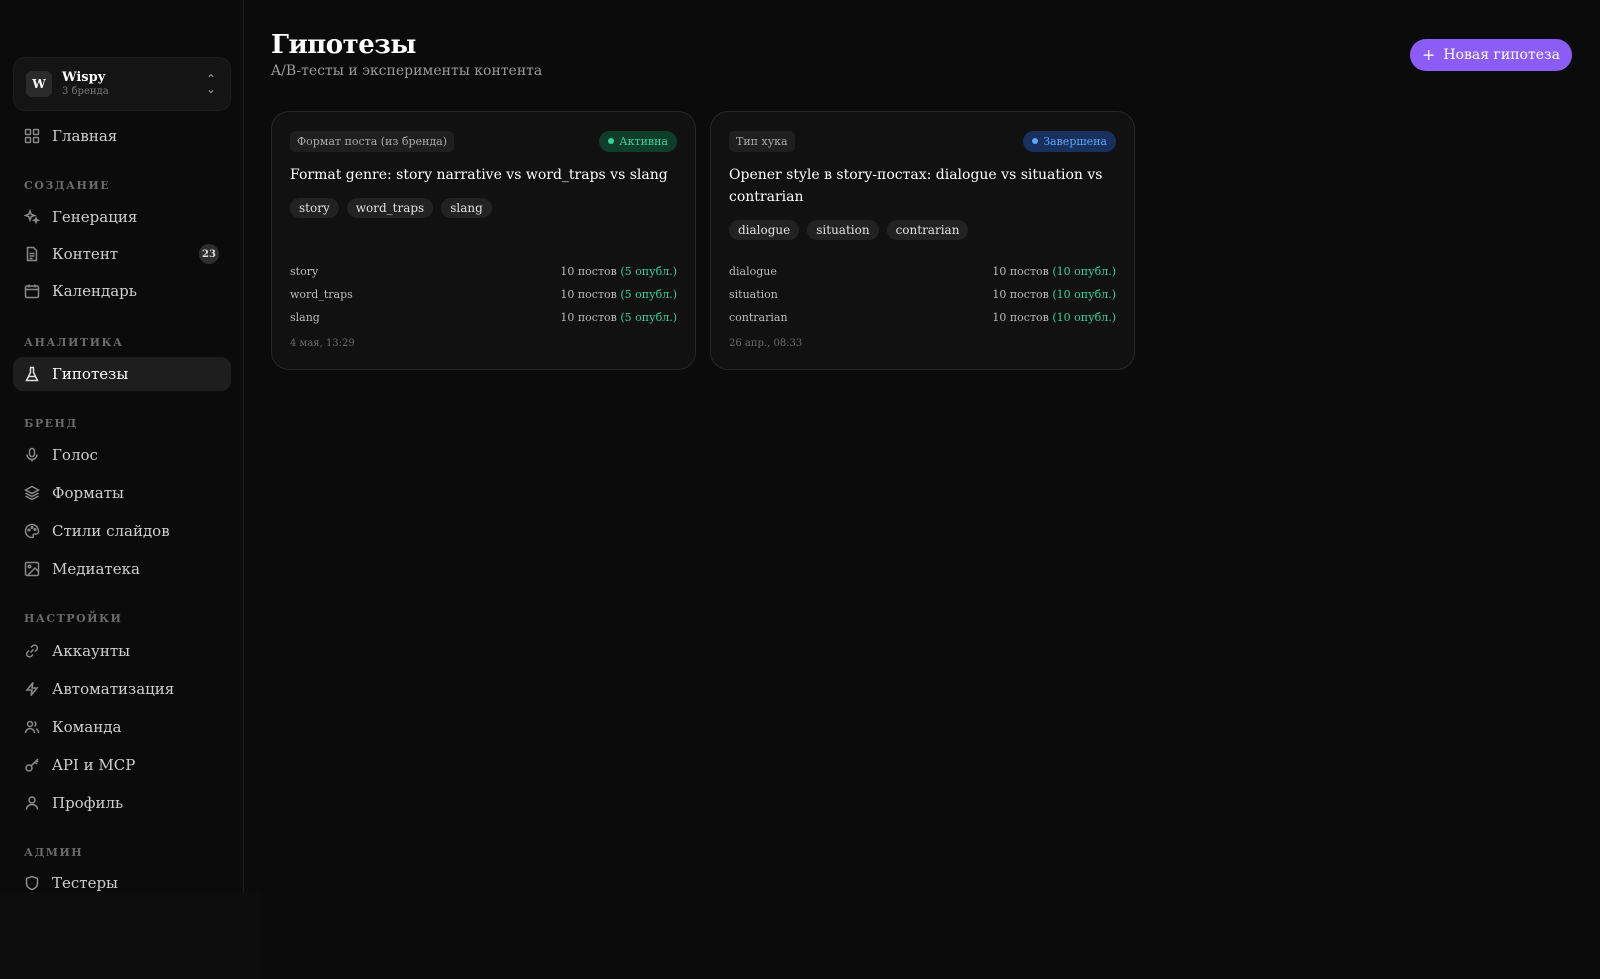 The image size is (1600, 979). I want to click on variant-row: word_traps 10 постов (5 опубл.), so click(483, 294).